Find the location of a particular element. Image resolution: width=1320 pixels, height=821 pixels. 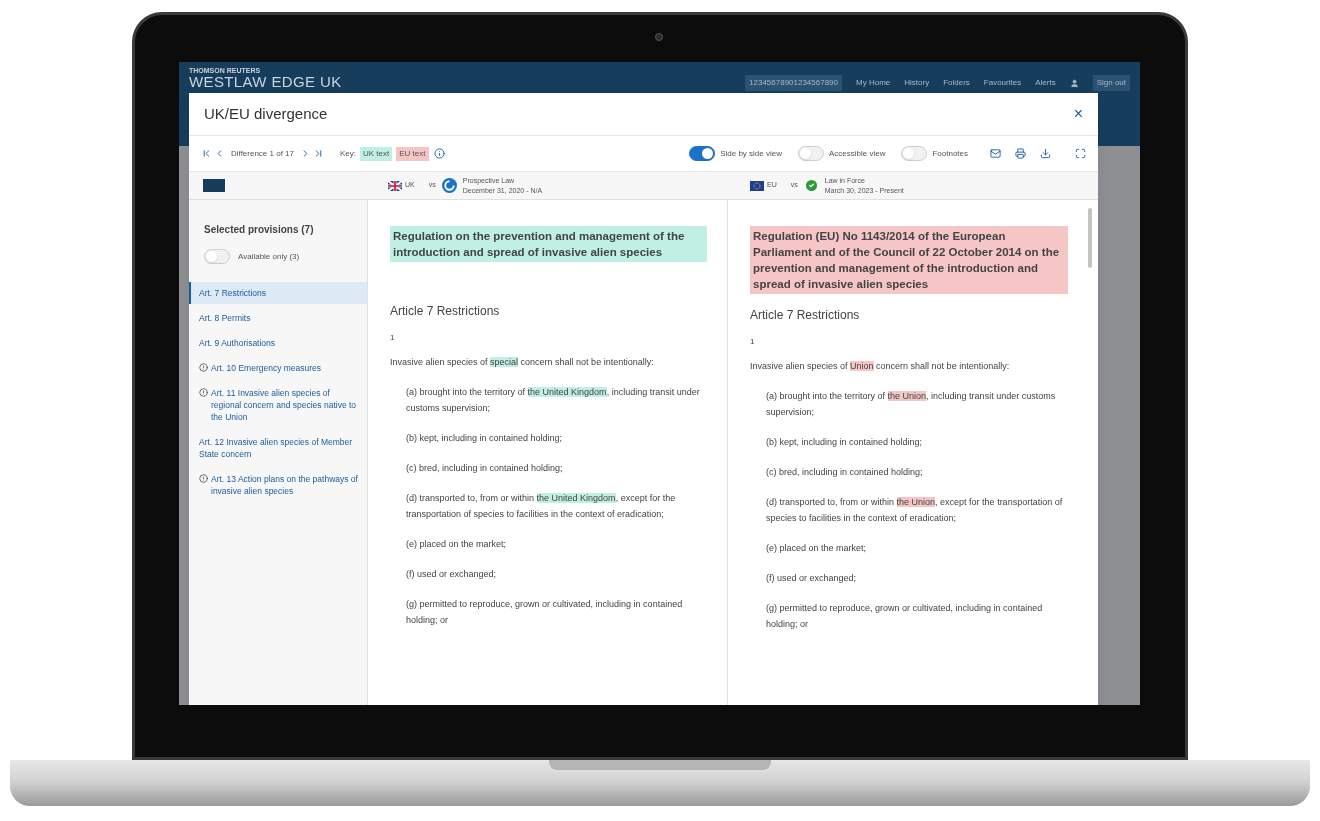

key-swatch: UK text is located at coordinates (376, 153).